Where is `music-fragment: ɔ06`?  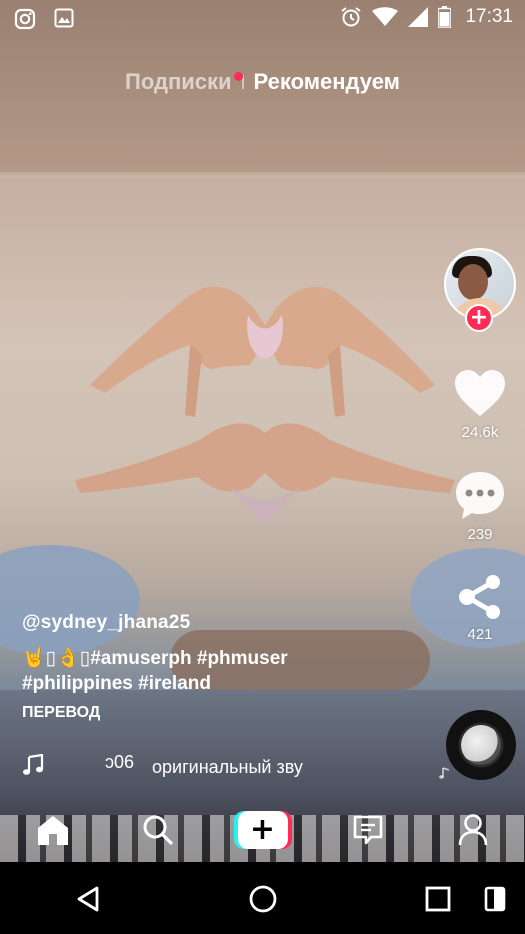
music-fragment: ɔ06 is located at coordinates (119, 762).